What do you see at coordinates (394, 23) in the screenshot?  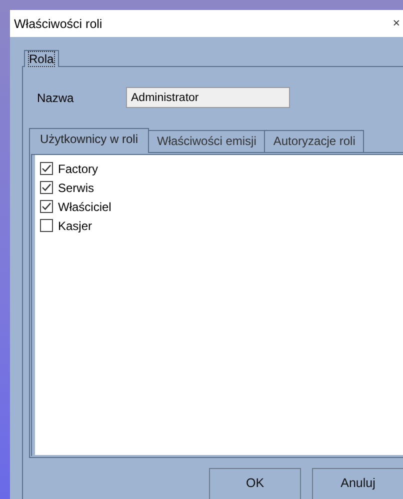 I see `close-icon: ×` at bounding box center [394, 23].